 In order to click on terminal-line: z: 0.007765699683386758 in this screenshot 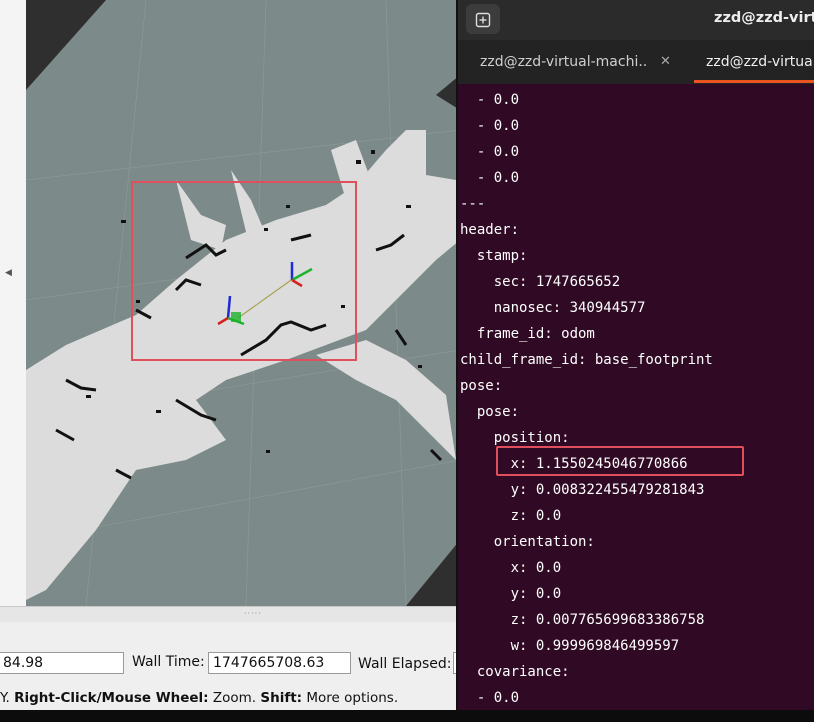, I will do `click(582, 620)`.